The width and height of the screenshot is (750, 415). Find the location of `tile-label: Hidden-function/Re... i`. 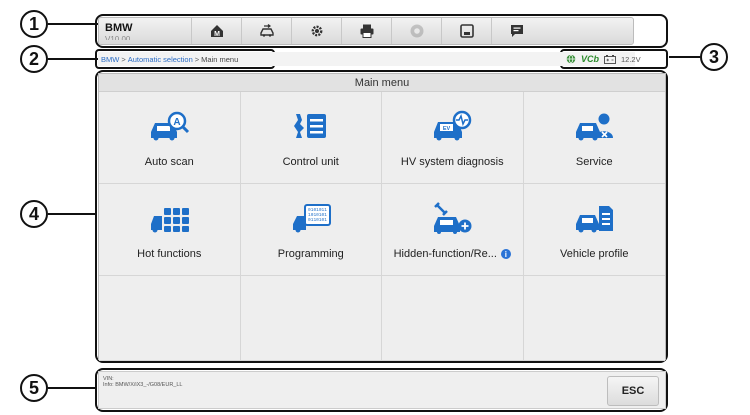

tile-label: Hidden-function/Re... i is located at coordinates (452, 254).